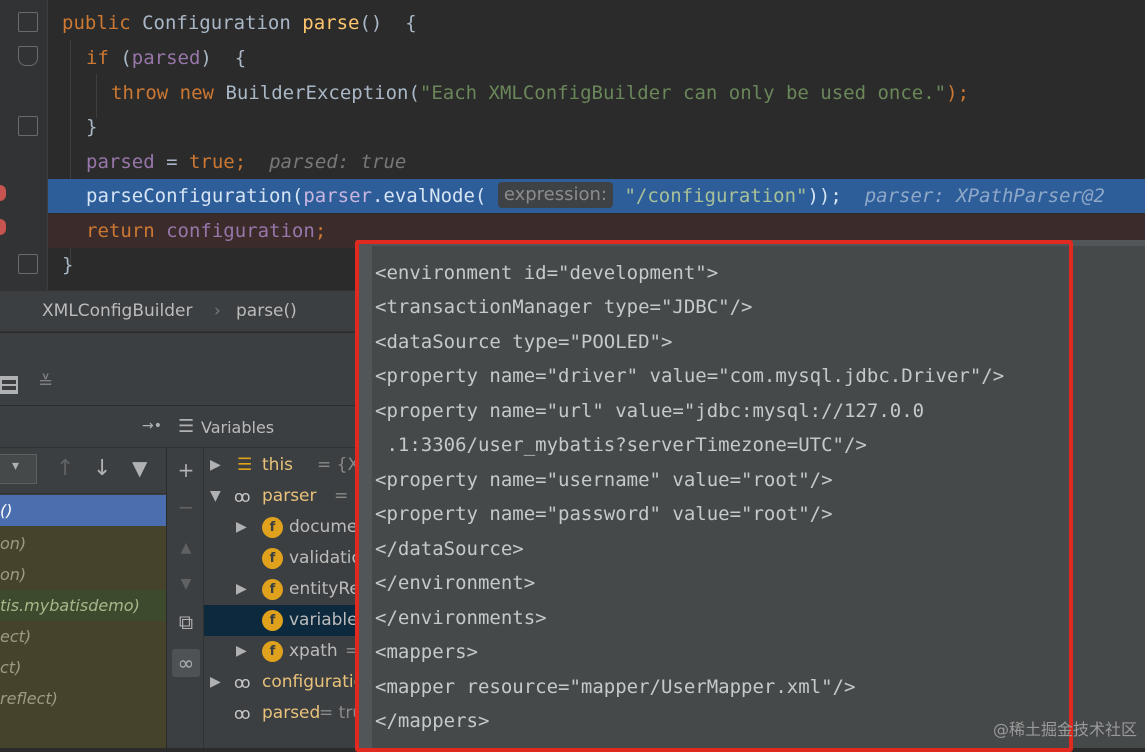  I want to click on code-punct: () {, so click(388, 23).